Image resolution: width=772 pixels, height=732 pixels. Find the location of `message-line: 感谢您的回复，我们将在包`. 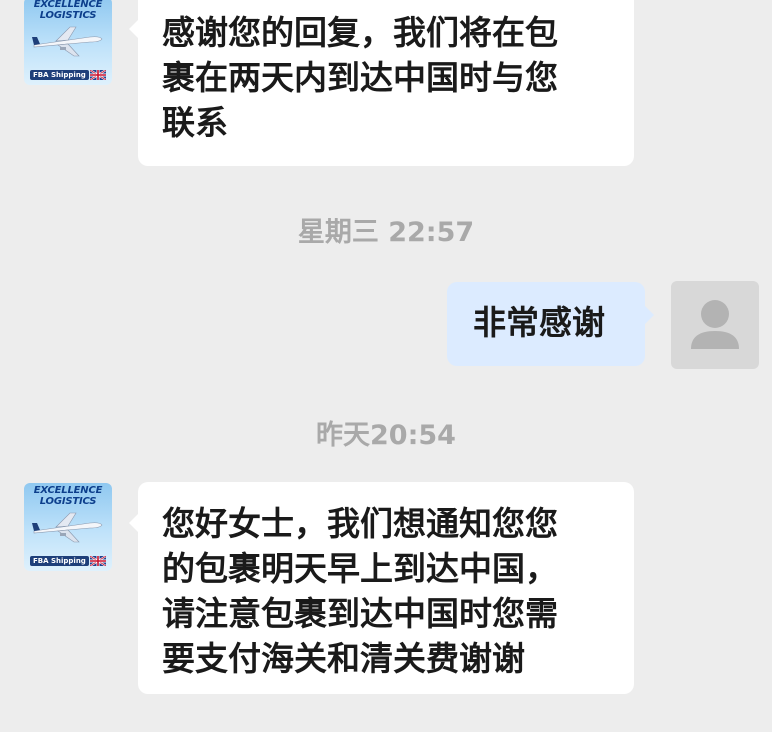

message-line: 感谢您的回复，我们将在包 is located at coordinates (360, 32).